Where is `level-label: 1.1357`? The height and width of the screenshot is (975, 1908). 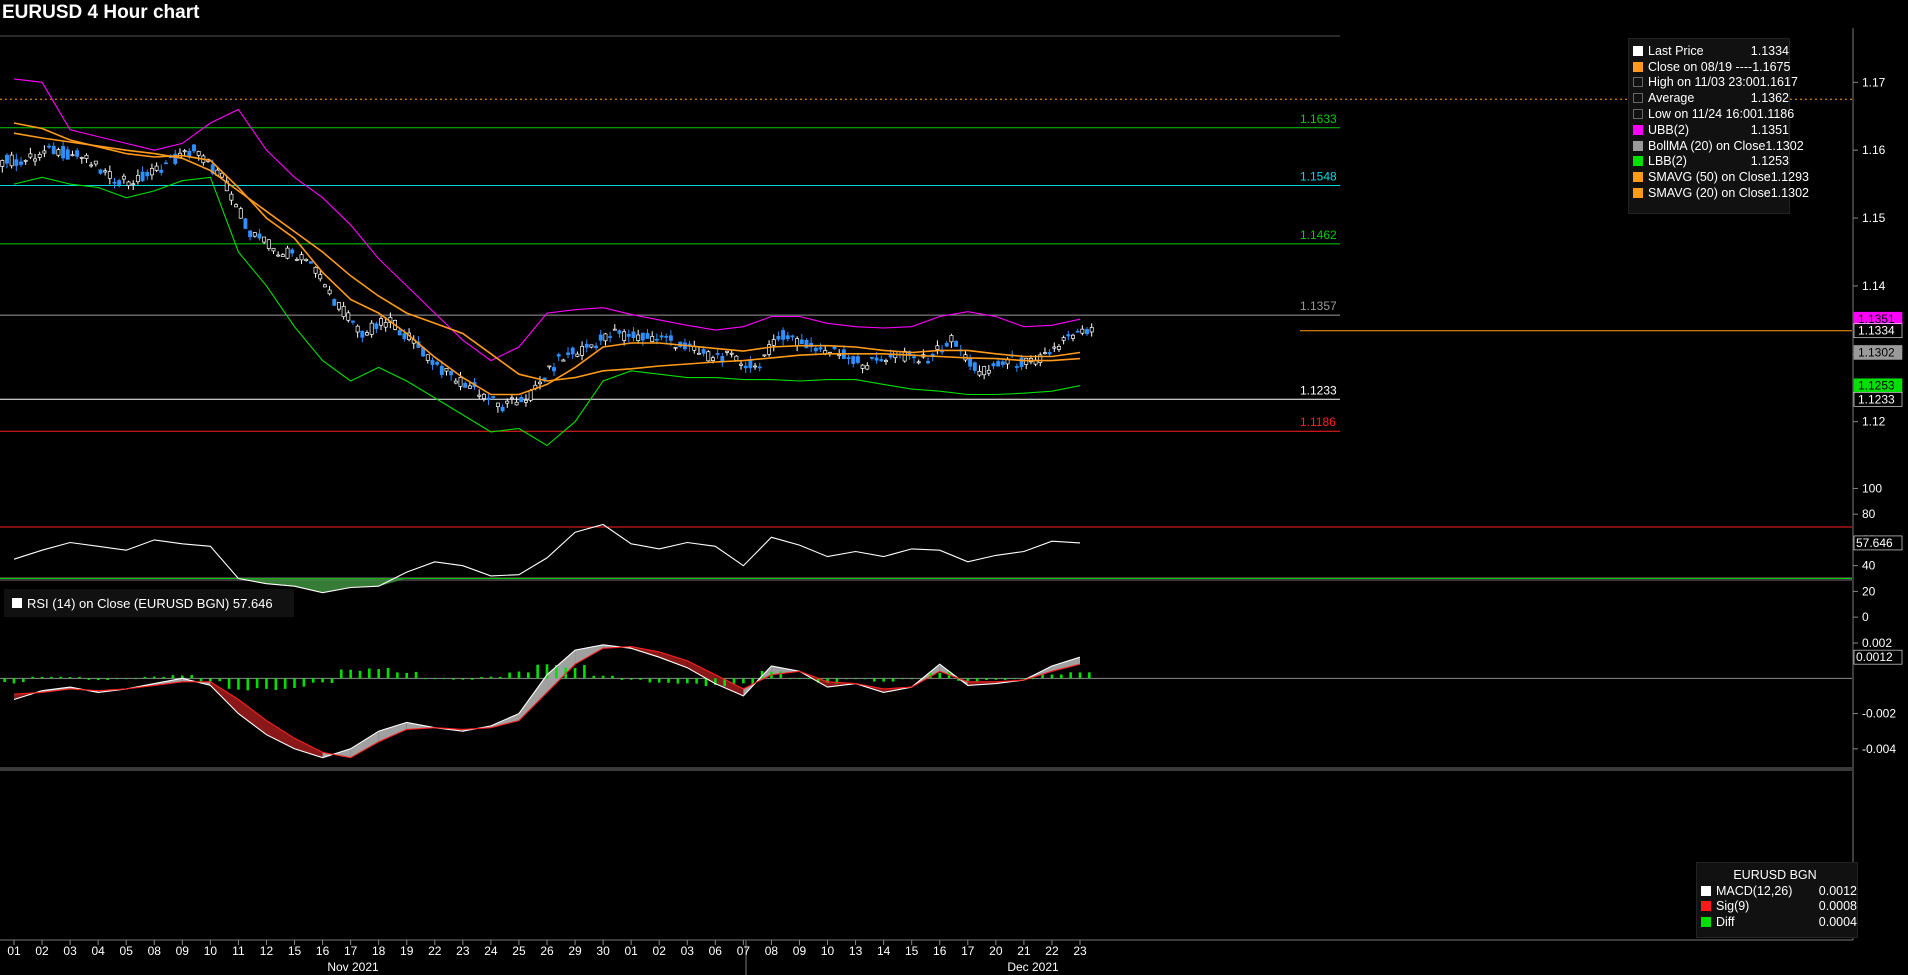
level-label: 1.1357 is located at coordinates (1318, 306).